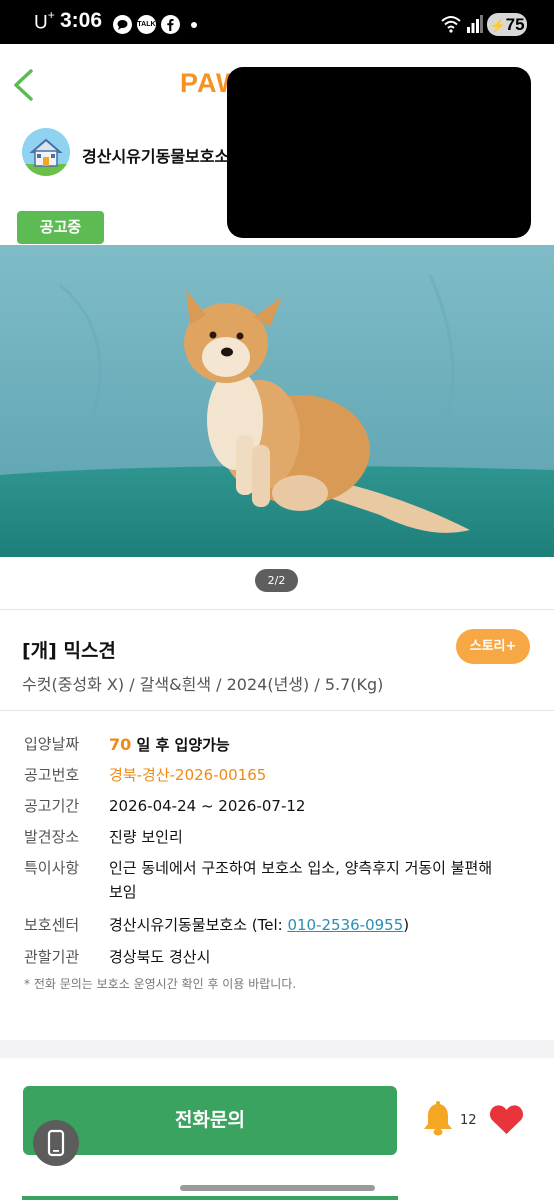  What do you see at coordinates (52, 957) in the screenshot?
I see `label-authority: 관할기관` at bounding box center [52, 957].